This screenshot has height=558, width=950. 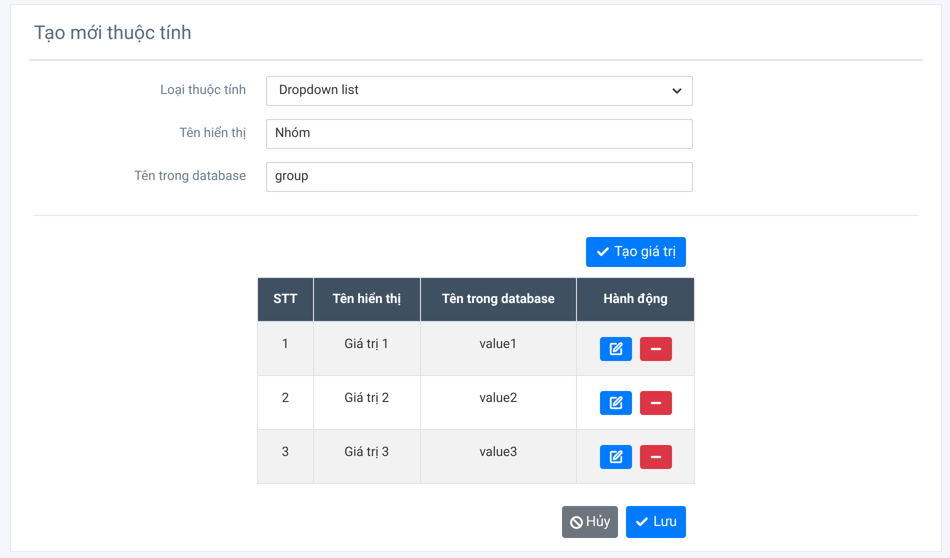 I want to click on page-title: Tạo mới thuộc tính, so click(x=113, y=33).